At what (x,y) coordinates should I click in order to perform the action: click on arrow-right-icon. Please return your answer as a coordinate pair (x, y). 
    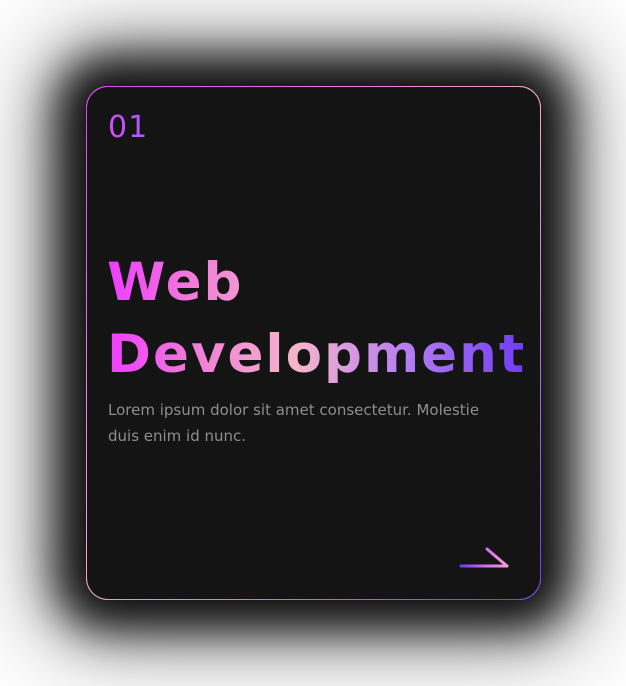
    Looking at the image, I should click on (485, 559).